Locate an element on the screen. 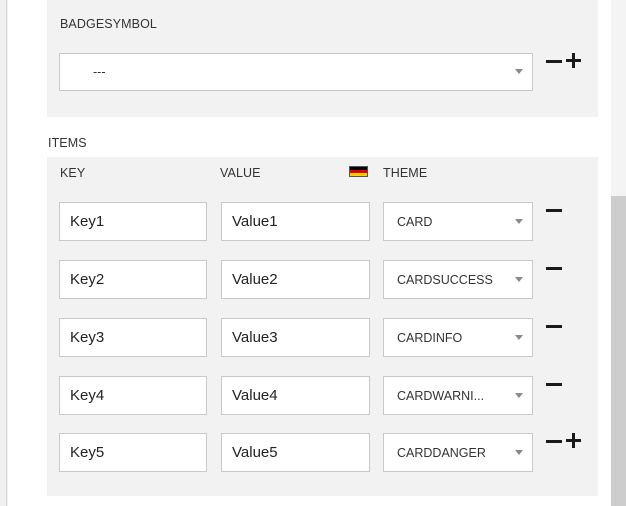 The height and width of the screenshot is (506, 626). item-theme-value: CARDSUCCESS is located at coordinates (445, 279).